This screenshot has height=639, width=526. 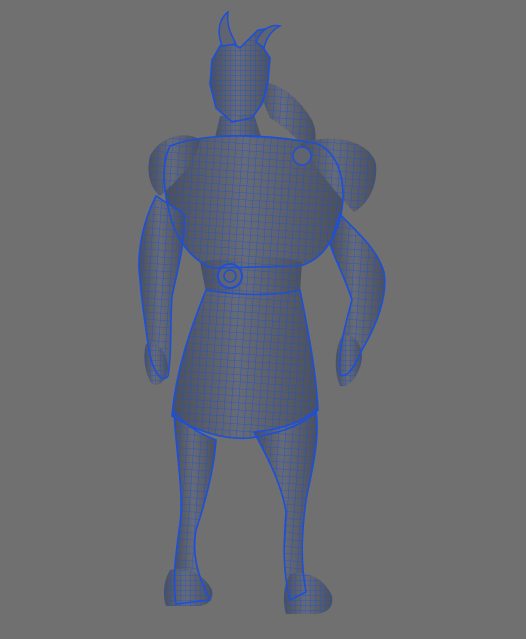 I want to click on shoulder-medallion-mesh, so click(x=302, y=156).